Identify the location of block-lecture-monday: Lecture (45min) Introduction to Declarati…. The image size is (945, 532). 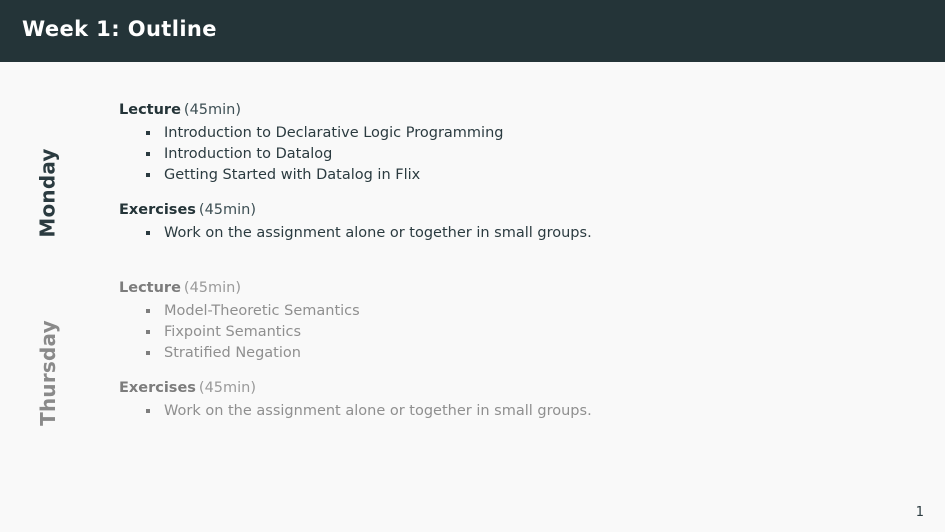
(514, 143).